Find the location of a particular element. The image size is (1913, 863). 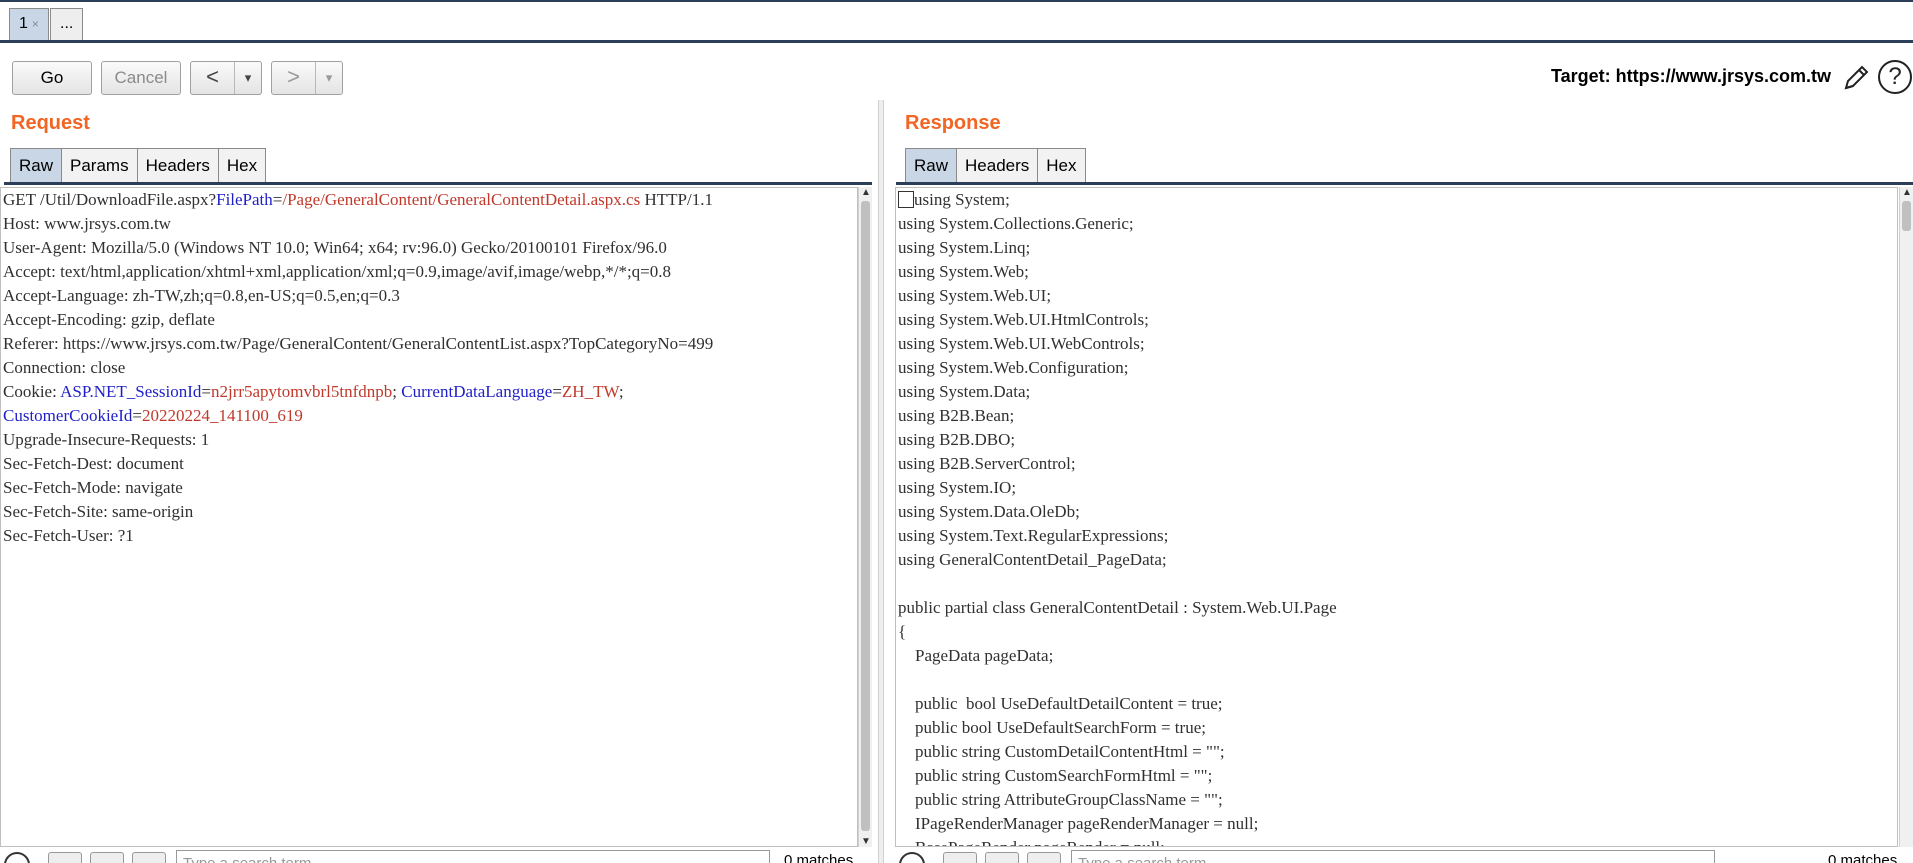

request-line: Sec-Fetch-Dest: document is located at coordinates (430, 464).